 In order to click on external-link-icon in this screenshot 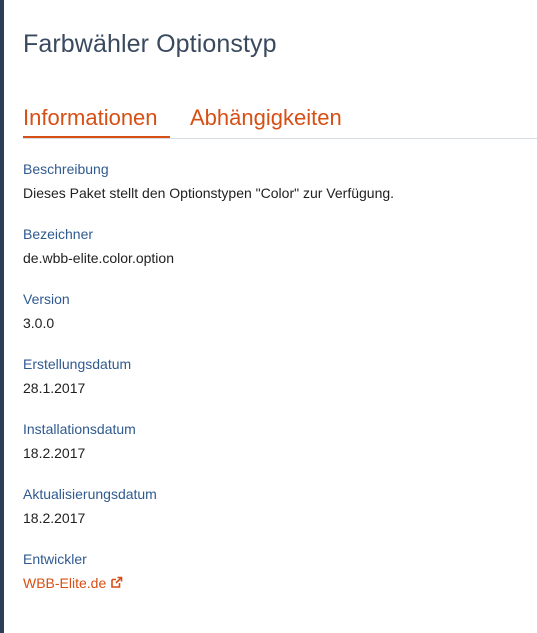, I will do `click(116, 584)`.